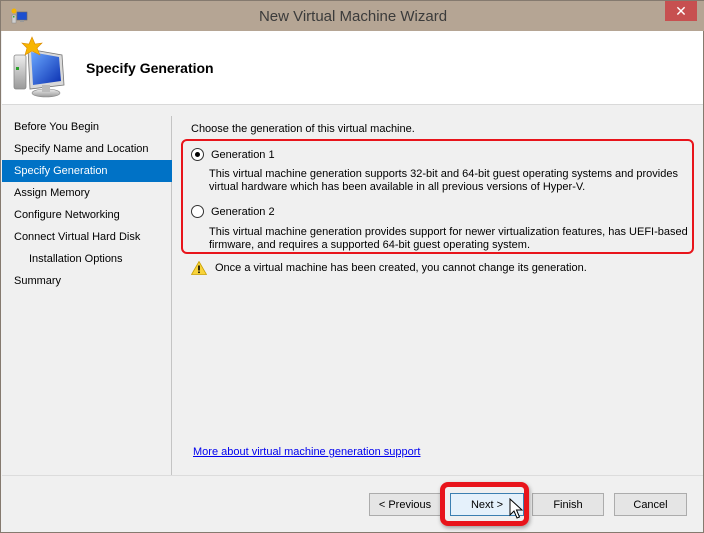 The height and width of the screenshot is (533, 704). What do you see at coordinates (87, 281) in the screenshot?
I see `nav-item-summary: Summary` at bounding box center [87, 281].